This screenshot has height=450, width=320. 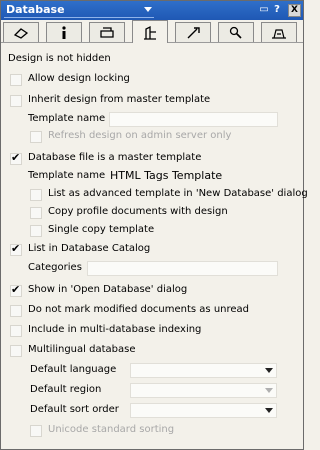 I want to click on help-button: ?, so click(x=277, y=10).